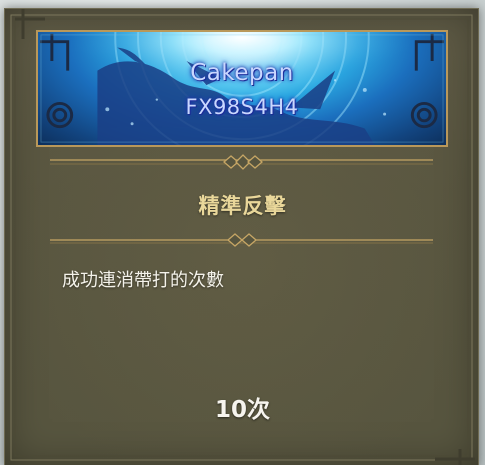 The image size is (485, 465). Describe the element at coordinates (143, 280) in the screenshot. I see `achievement-description: 成功連消帶打的次數` at that location.